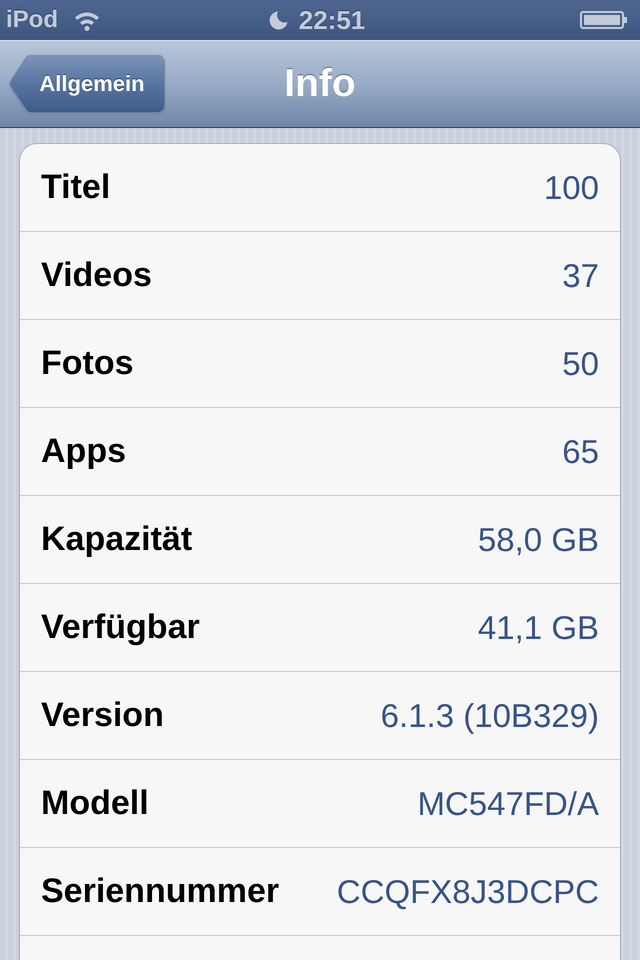  Describe the element at coordinates (580, 275) in the screenshot. I see `row-value: 37` at that location.